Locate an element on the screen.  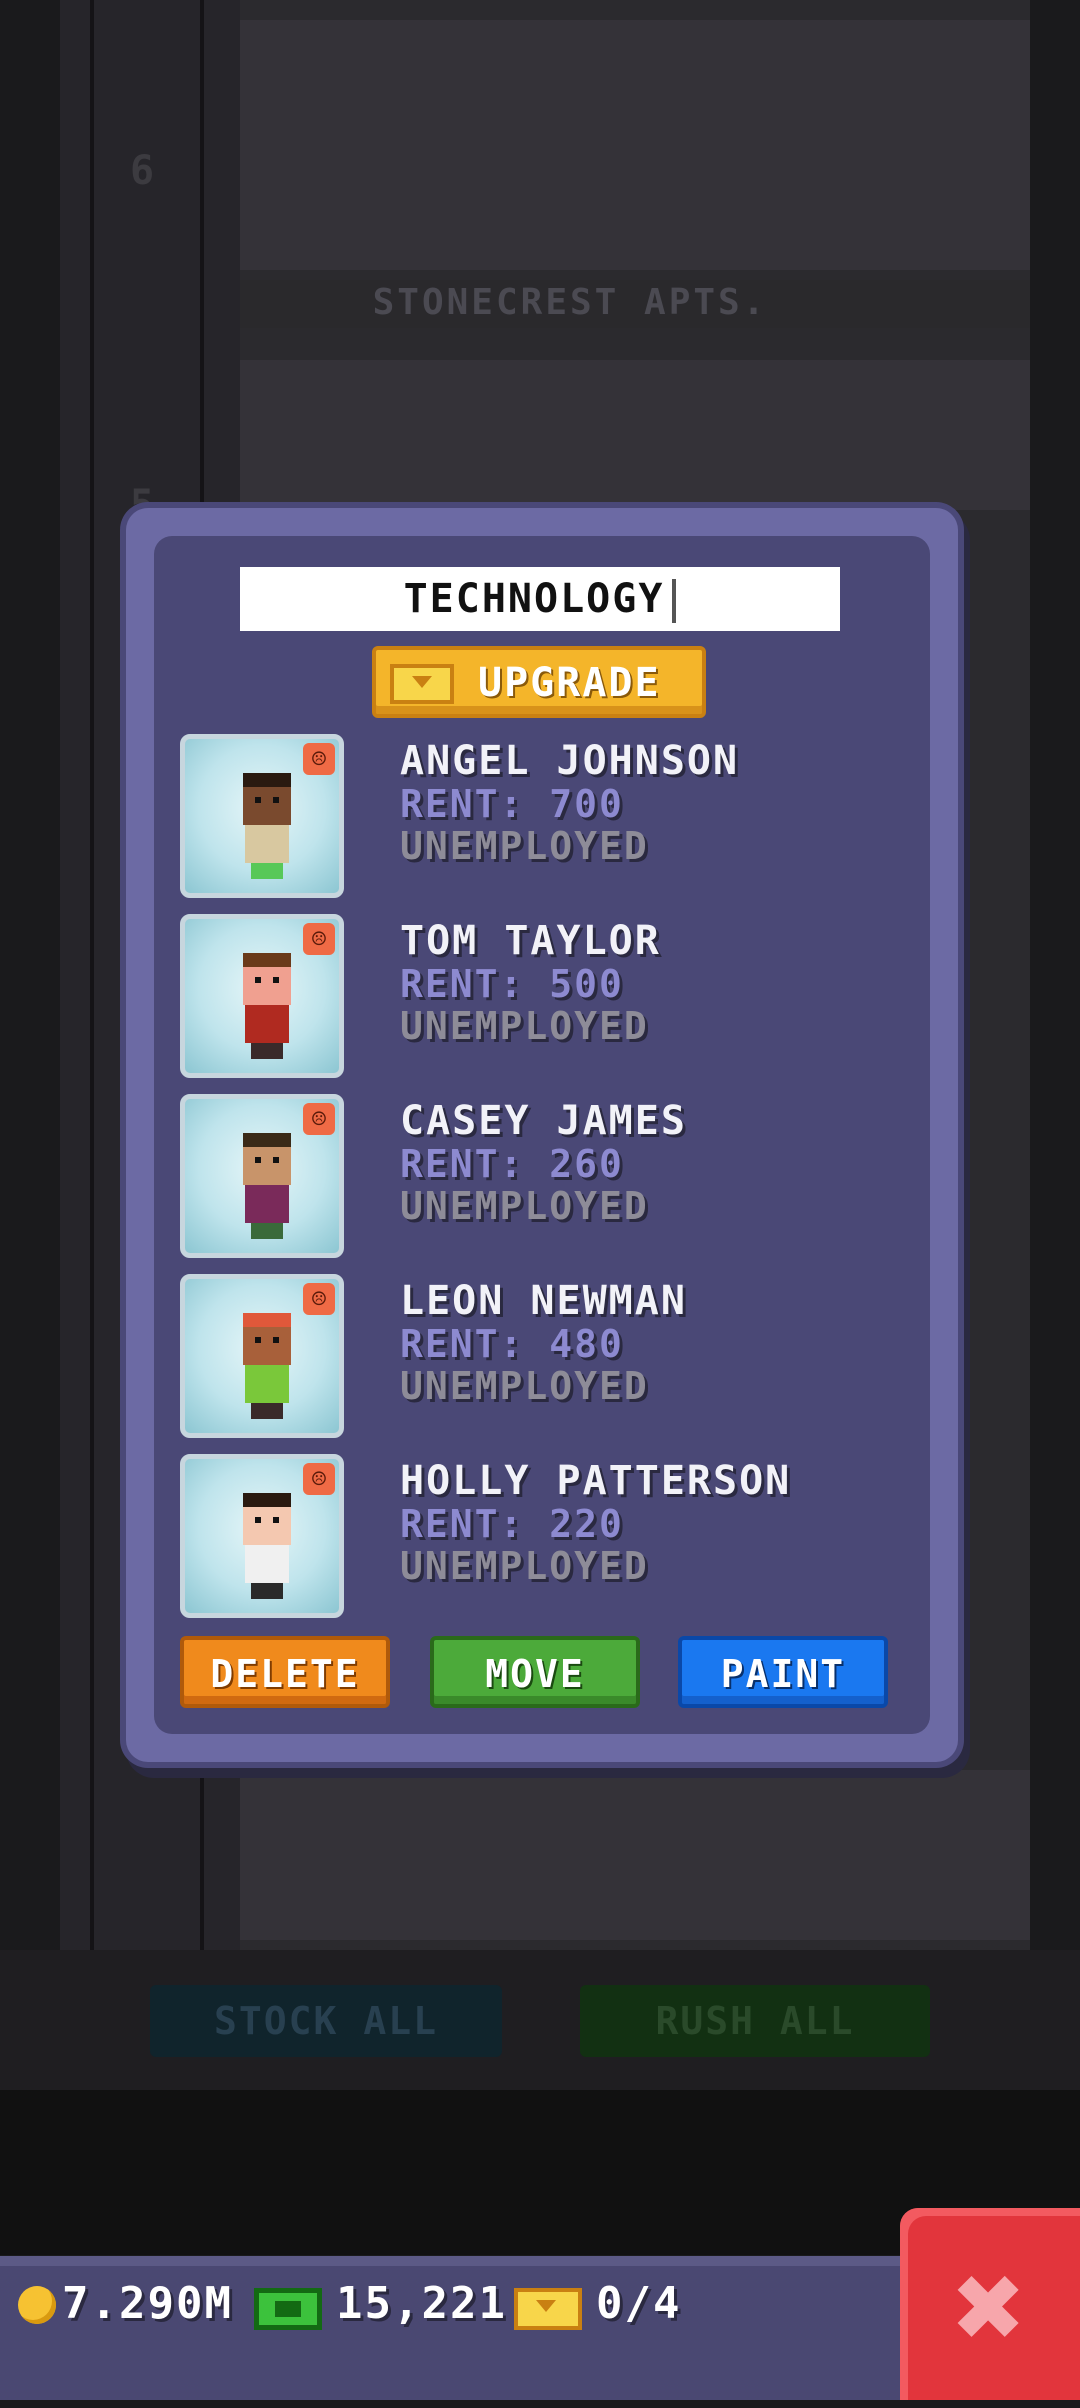
move-button: MOVE is located at coordinates (535, 1672).